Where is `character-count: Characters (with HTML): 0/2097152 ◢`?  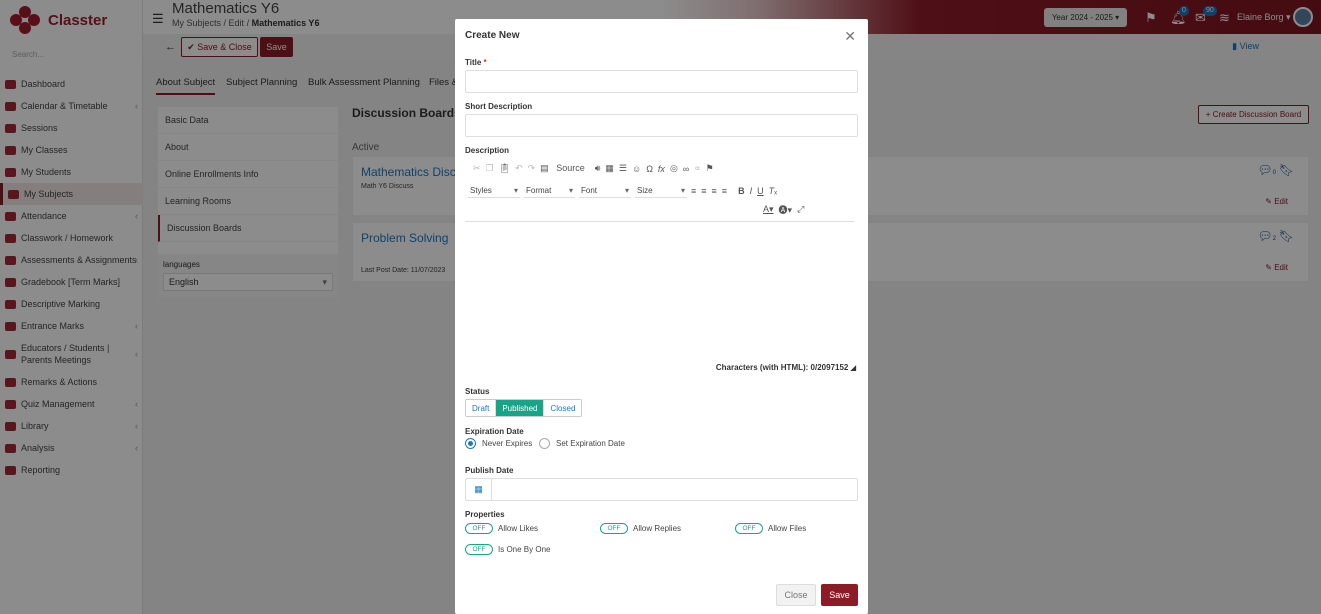 character-count: Characters (with HTML): 0/2097152 ◢ is located at coordinates (786, 367).